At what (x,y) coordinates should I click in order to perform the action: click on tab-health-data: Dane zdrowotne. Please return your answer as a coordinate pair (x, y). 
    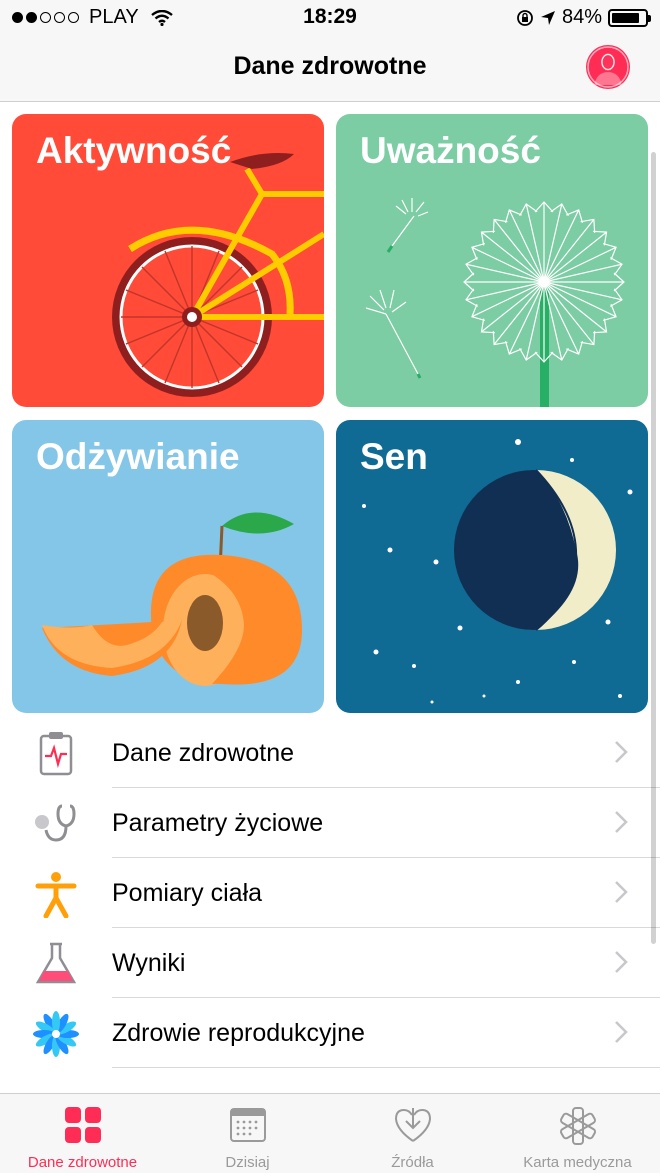
    Looking at the image, I should click on (82, 1133).